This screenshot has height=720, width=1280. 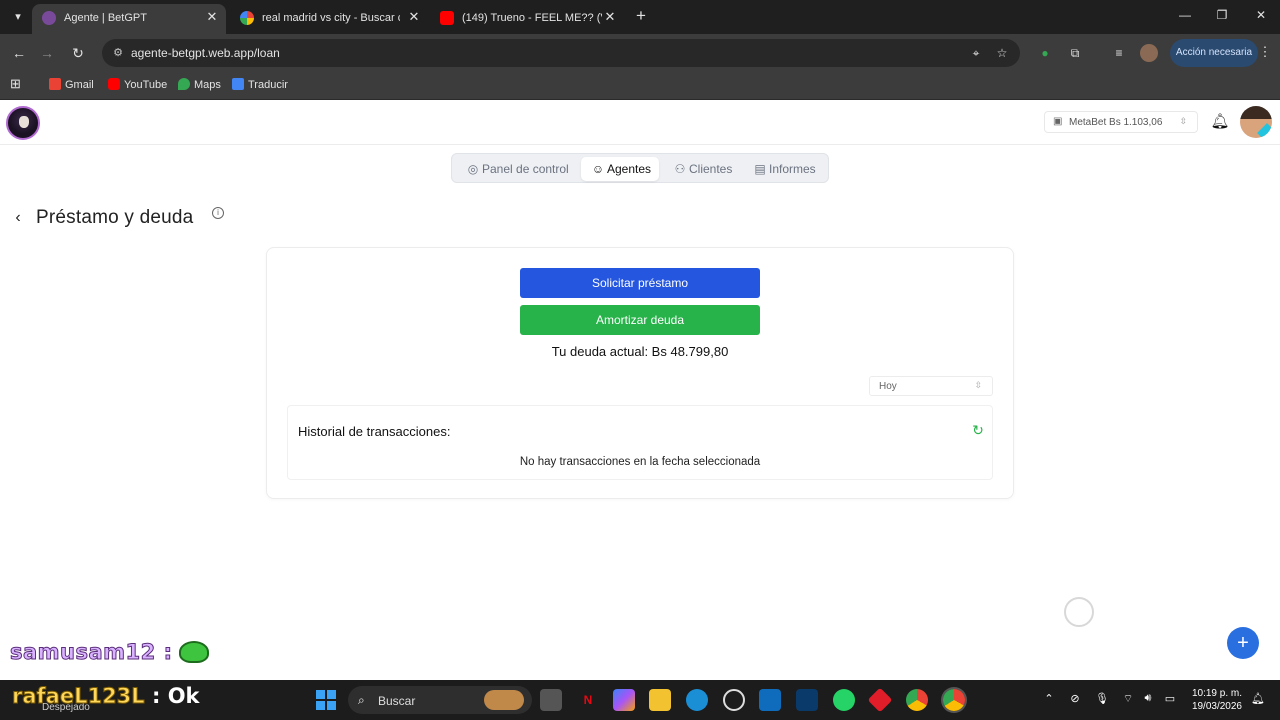 What do you see at coordinates (447, 18) in the screenshot?
I see `youtube-favicon-icon` at bounding box center [447, 18].